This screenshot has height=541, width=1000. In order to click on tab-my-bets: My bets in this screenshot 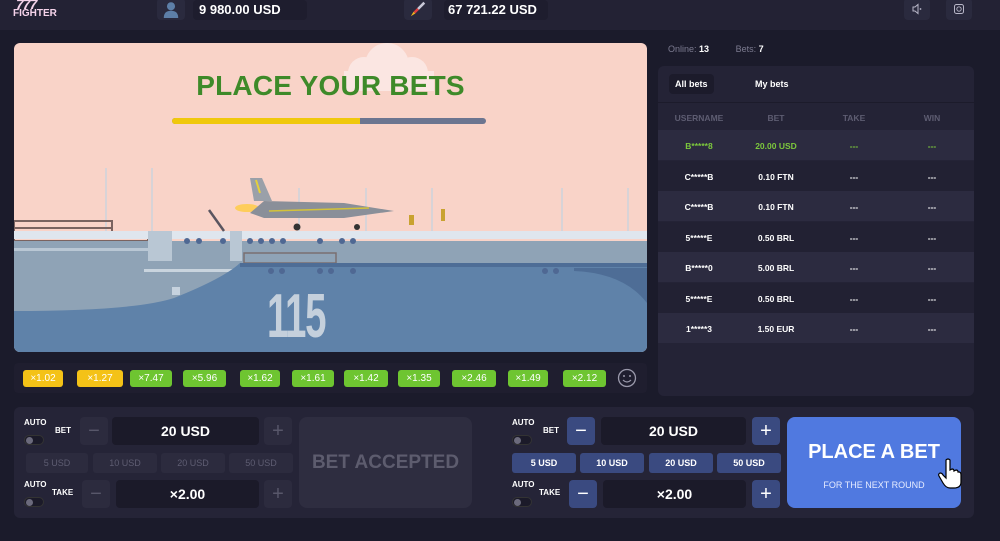, I will do `click(772, 84)`.